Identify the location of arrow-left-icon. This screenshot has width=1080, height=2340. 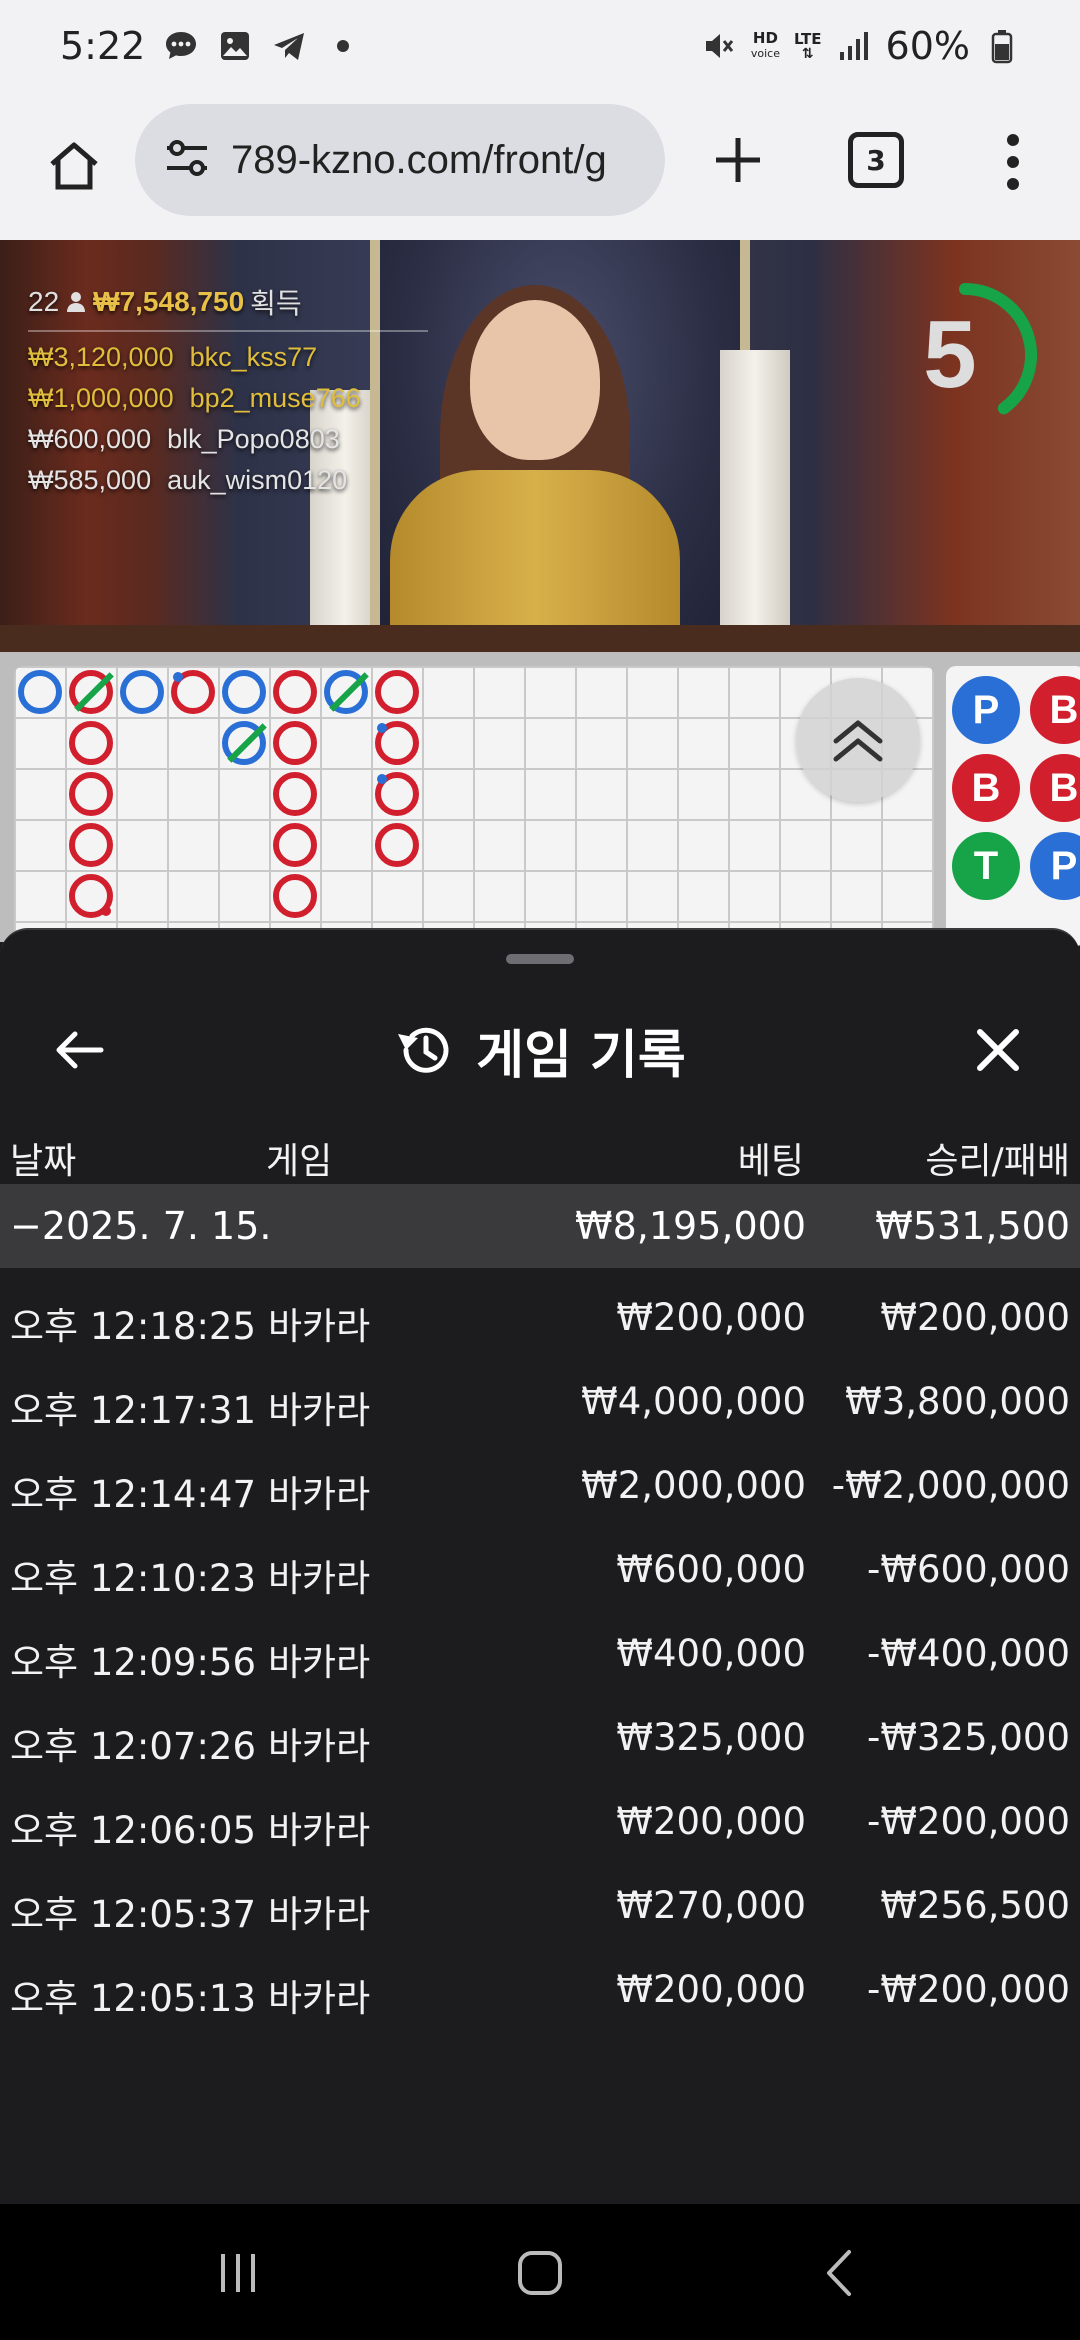
(80, 1050).